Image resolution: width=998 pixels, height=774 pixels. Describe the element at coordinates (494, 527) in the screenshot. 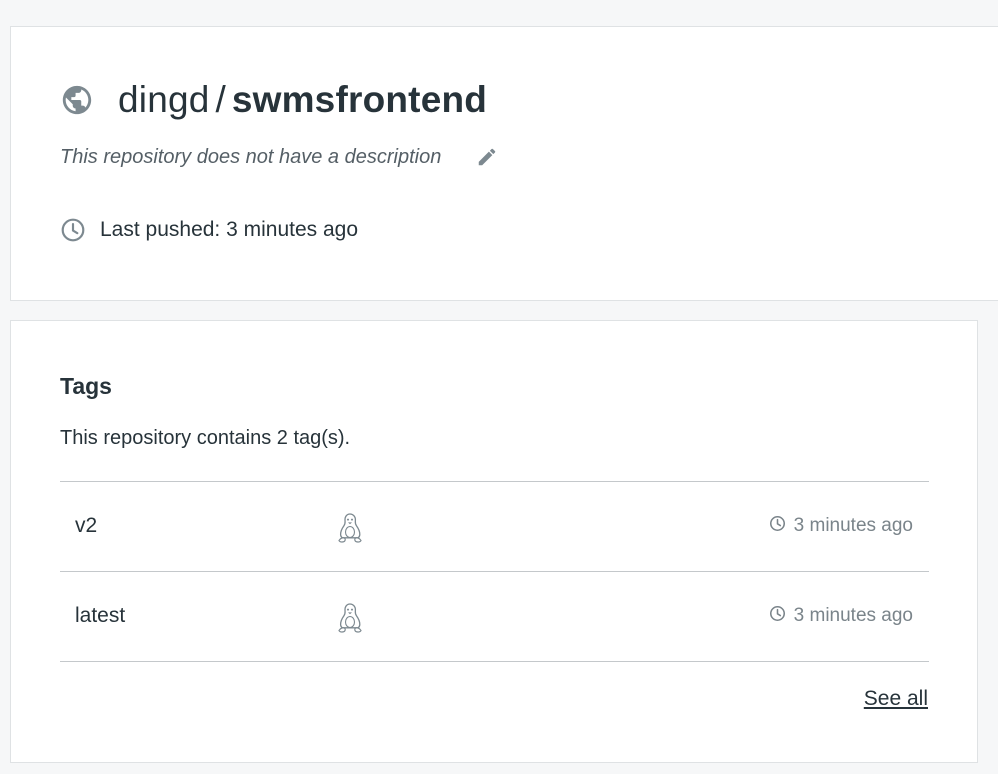

I see `table-row: v2 3 minutes ago` at that location.